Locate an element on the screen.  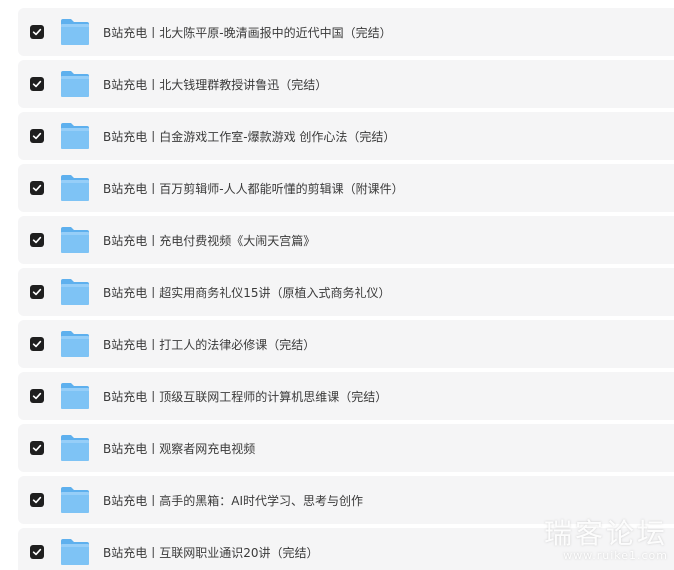
file-name: B站充电丨北大钱理群教授讲鲁迅（完结） is located at coordinates (215, 84).